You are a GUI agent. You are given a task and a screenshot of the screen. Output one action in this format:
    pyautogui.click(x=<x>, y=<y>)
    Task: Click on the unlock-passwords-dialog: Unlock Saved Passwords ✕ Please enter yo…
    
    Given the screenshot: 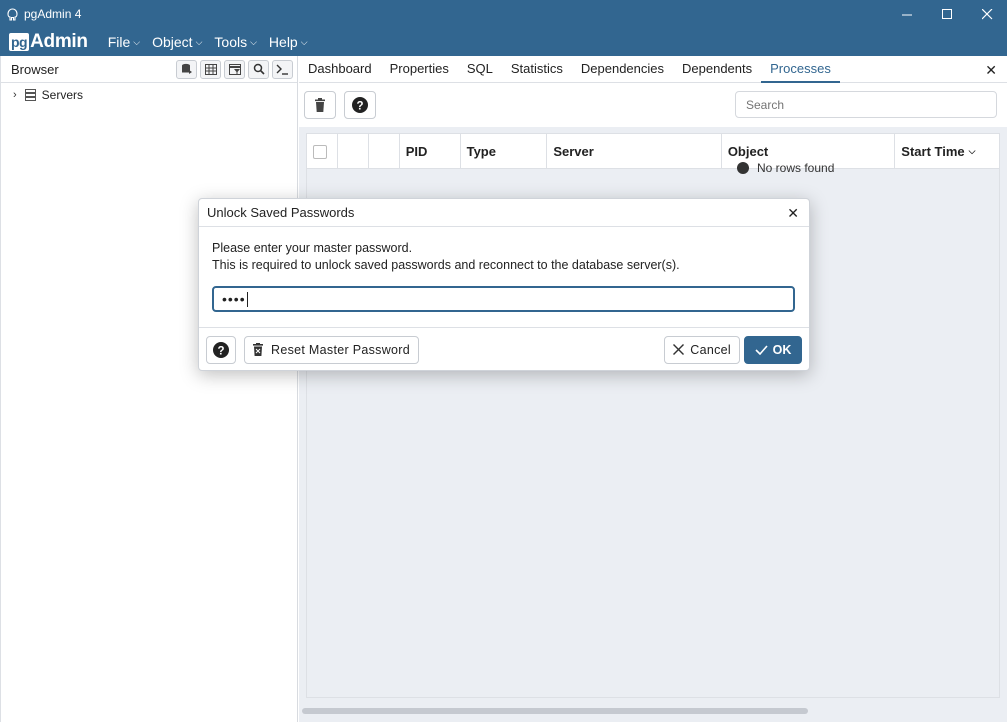 What is the action you would take?
    pyautogui.click(x=504, y=284)
    